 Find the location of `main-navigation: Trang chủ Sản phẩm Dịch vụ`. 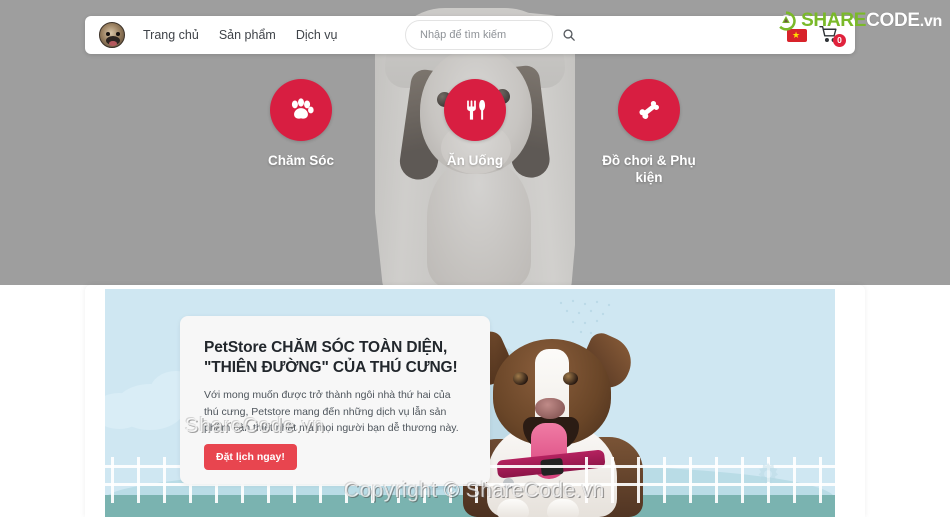

main-navigation: Trang chủ Sản phẩm Dịch vụ is located at coordinates (240, 35).